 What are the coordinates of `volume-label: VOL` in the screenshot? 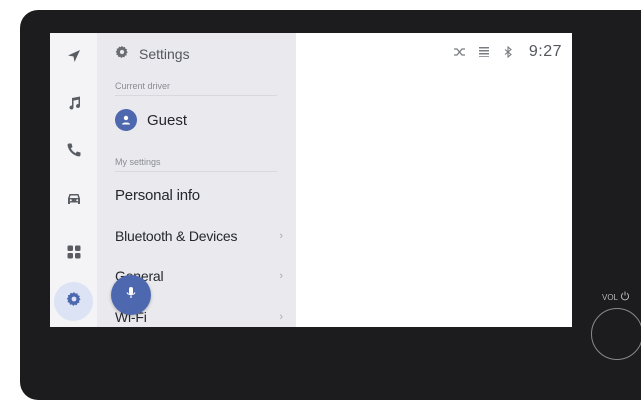 It's located at (616, 297).